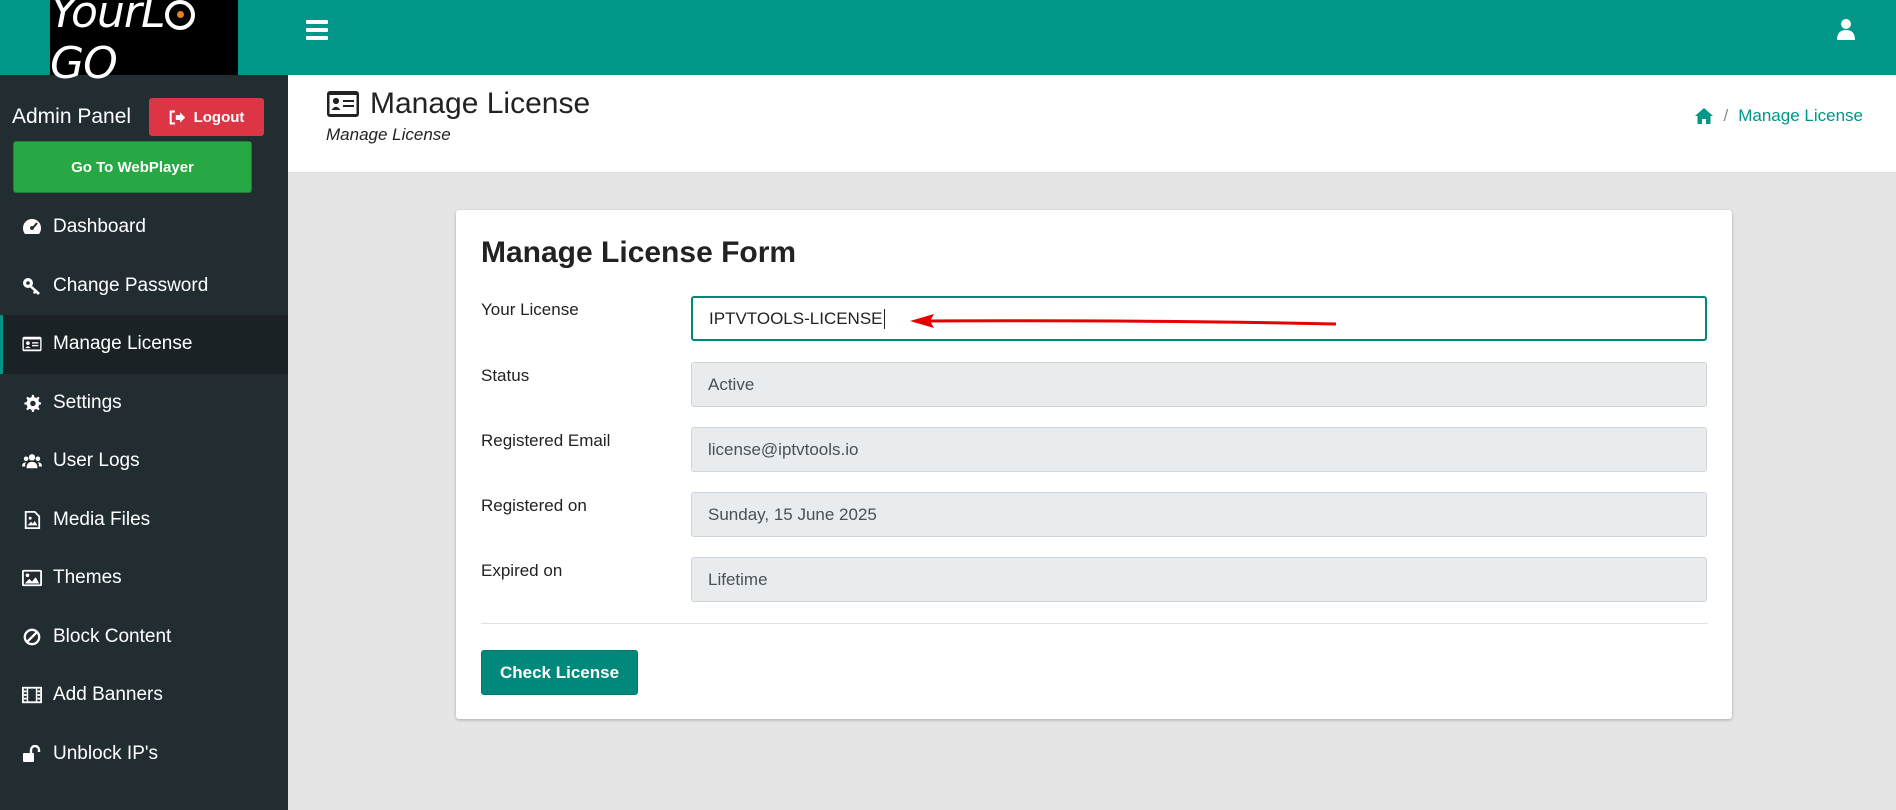 This screenshot has height=810, width=1896. I want to click on status-label: Status, so click(505, 375).